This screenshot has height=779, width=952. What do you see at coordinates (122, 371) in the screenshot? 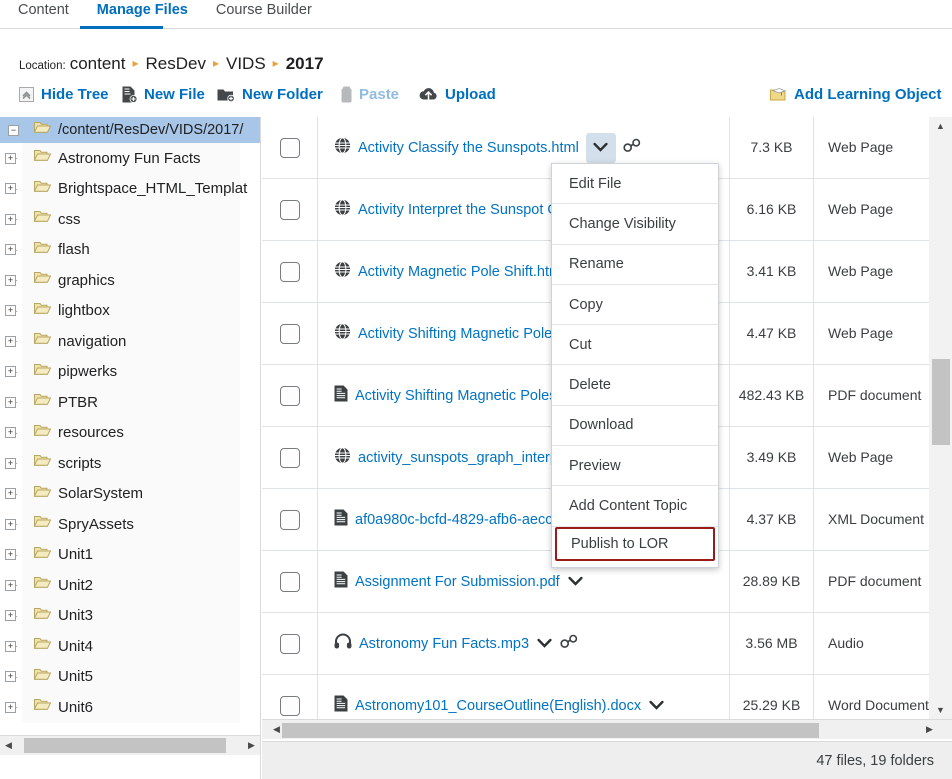
I see `tree-node-pipwerks: + pipwerks` at bounding box center [122, 371].